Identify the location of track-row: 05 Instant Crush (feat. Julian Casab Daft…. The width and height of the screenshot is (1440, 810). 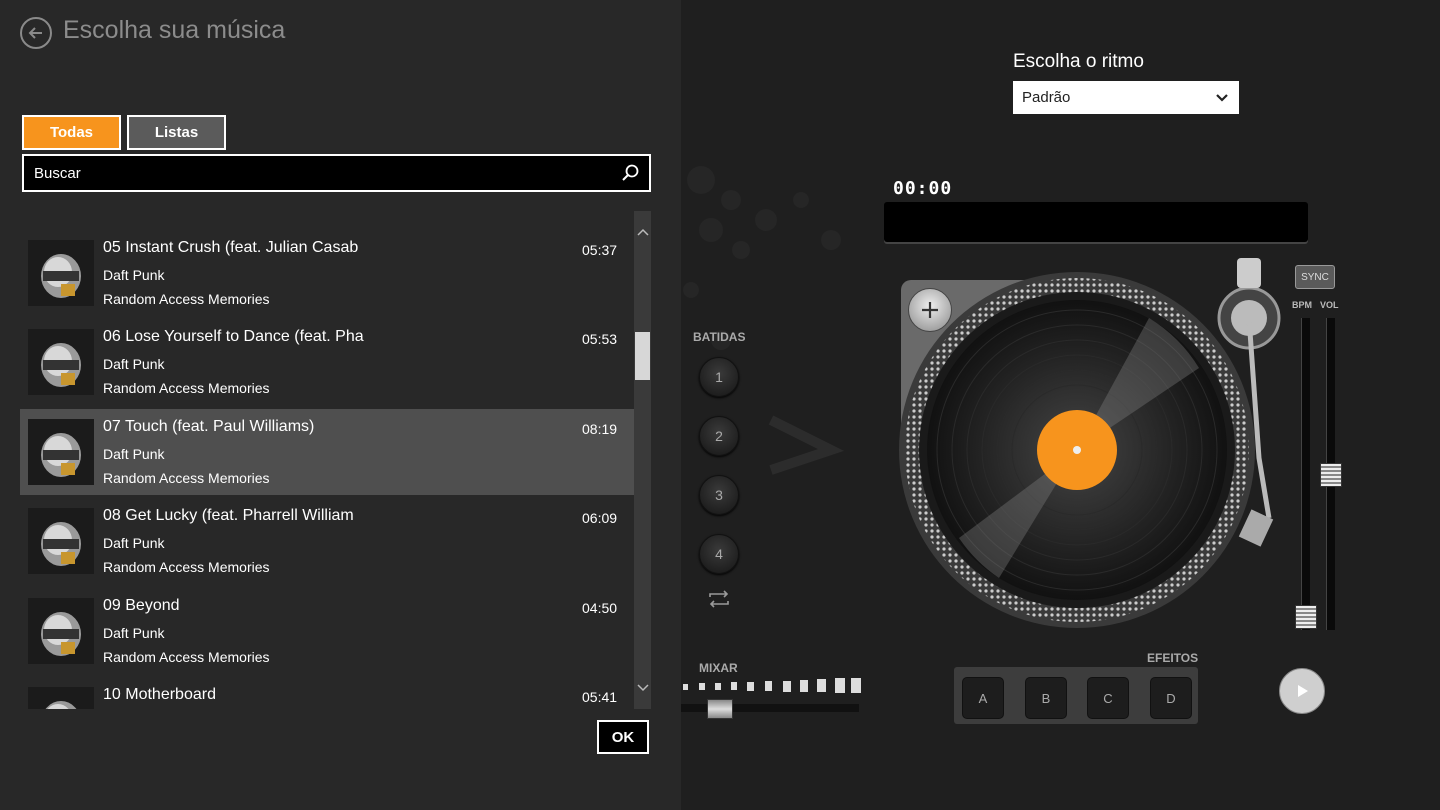
(327, 273).